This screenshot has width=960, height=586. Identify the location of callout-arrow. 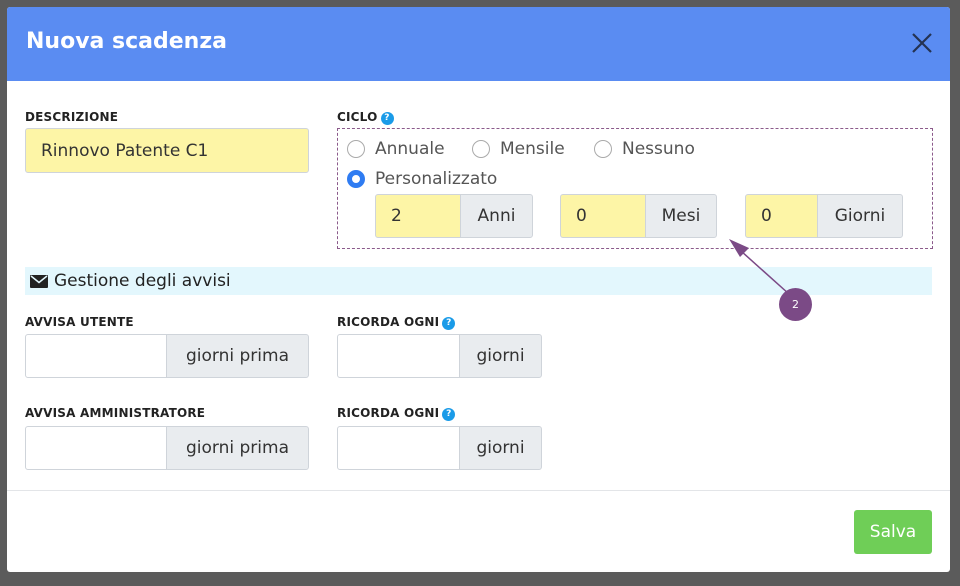
(759, 267).